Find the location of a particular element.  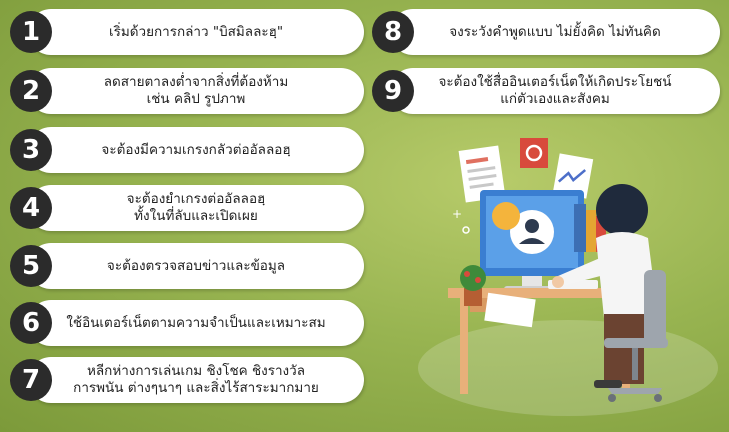

item-5-pill: จะต้องตรวจสอบข่าวและข้อมูล is located at coordinates (196, 266).